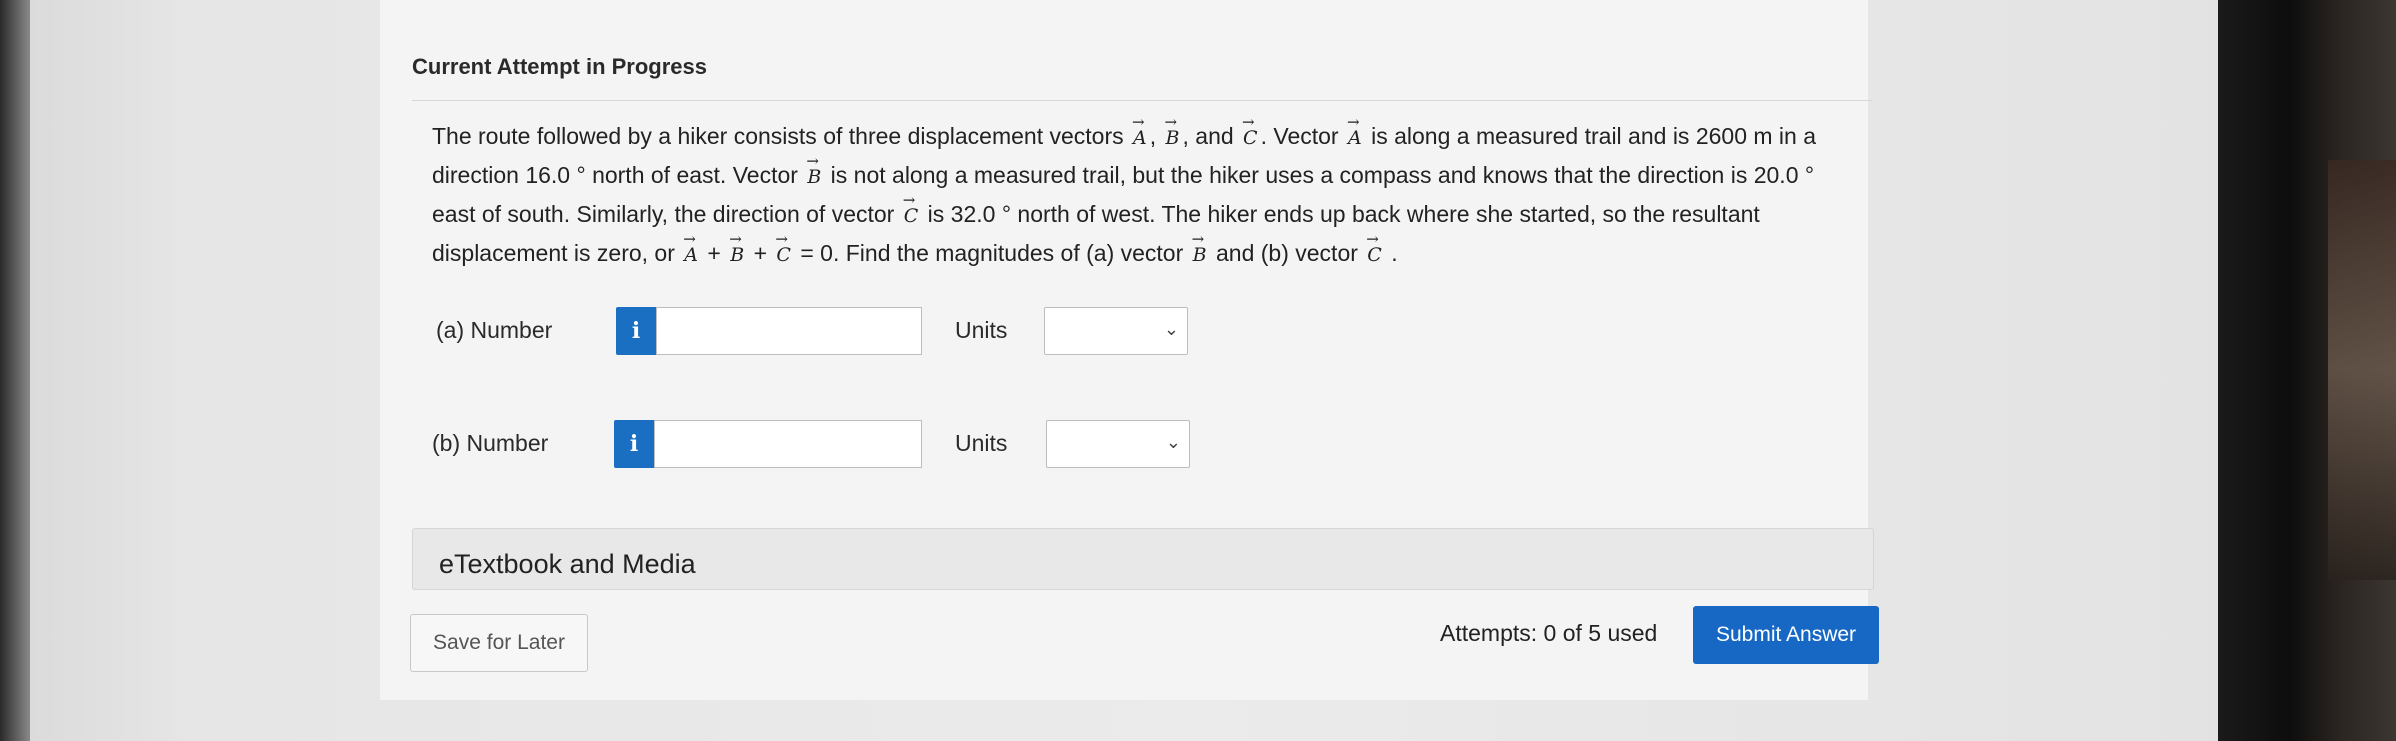 This screenshot has height=741, width=2396. Describe the element at coordinates (490, 443) in the screenshot. I see `part-b-label: (b) Number` at that location.